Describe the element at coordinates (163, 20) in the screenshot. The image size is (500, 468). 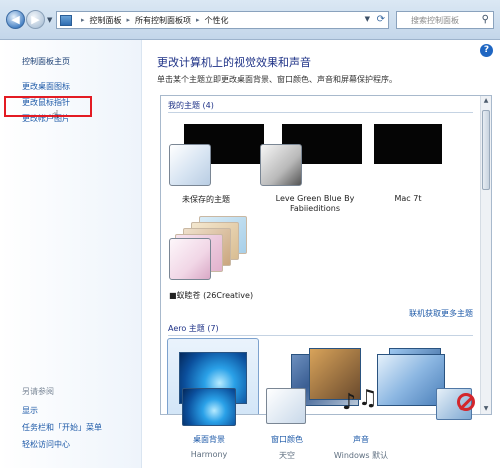
I see `breadcrumb-all-items: 所有控制面板项` at that location.